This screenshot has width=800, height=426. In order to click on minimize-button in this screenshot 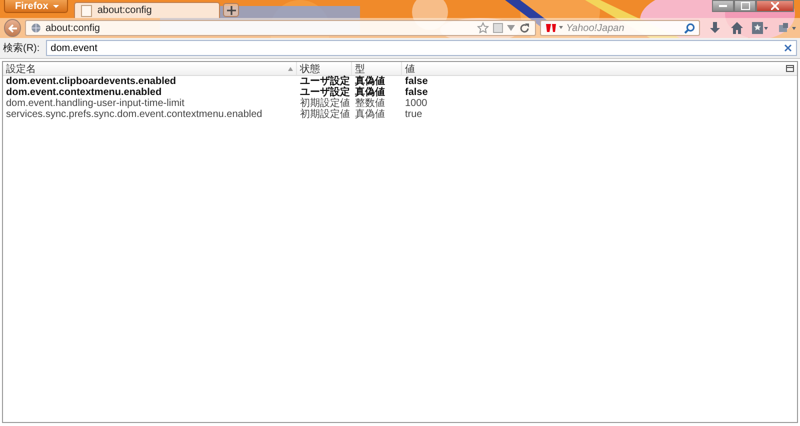, I will do `click(723, 6)`.